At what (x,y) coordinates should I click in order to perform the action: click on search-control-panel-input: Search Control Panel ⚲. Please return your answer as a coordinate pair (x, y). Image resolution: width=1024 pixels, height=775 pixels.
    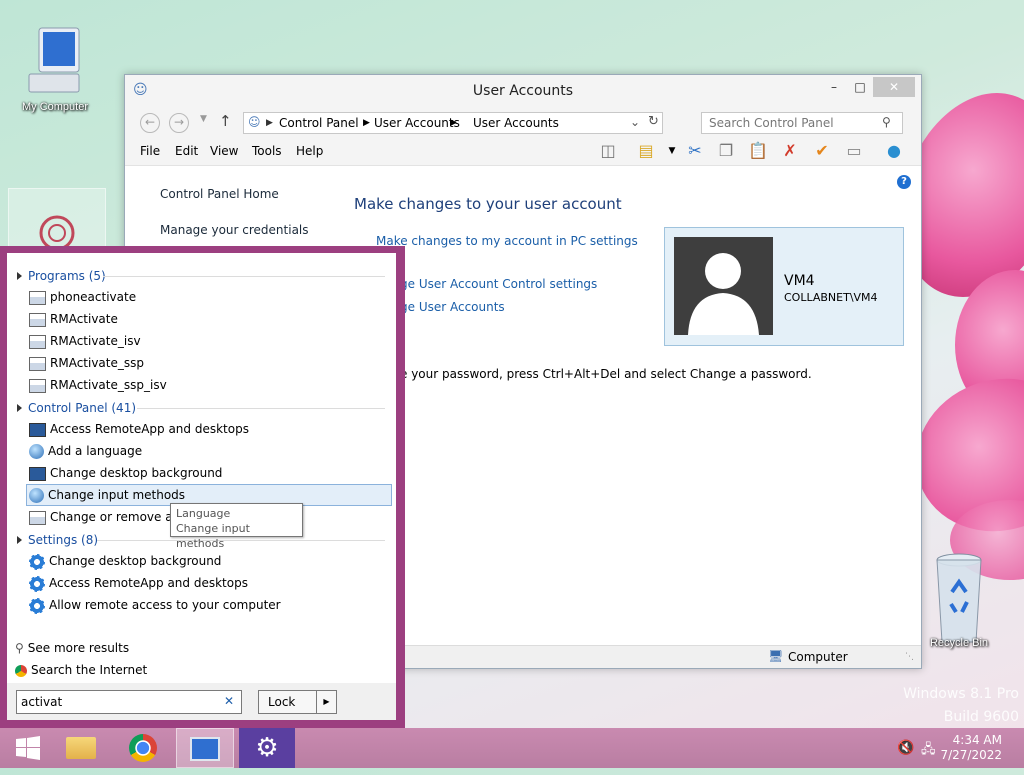
    Looking at the image, I should click on (802, 123).